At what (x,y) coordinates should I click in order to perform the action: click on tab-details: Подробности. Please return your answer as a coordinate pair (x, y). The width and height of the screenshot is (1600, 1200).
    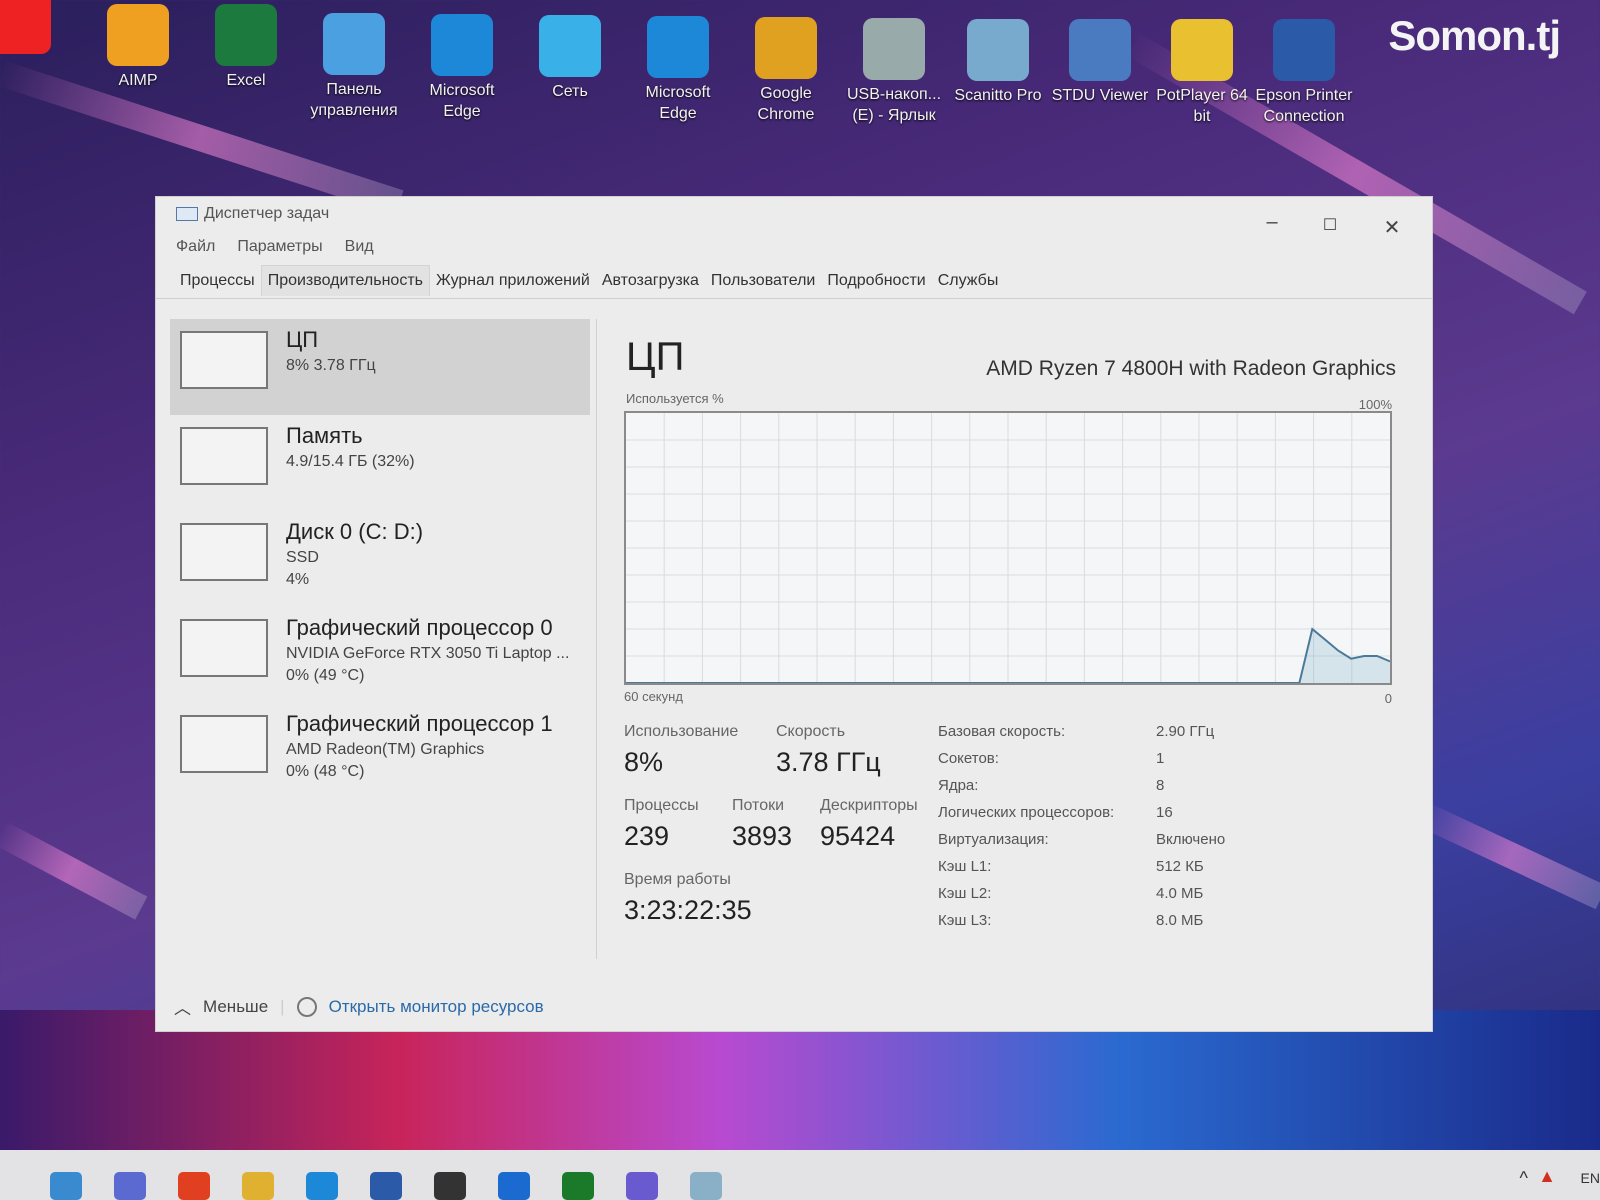
    Looking at the image, I should click on (876, 281).